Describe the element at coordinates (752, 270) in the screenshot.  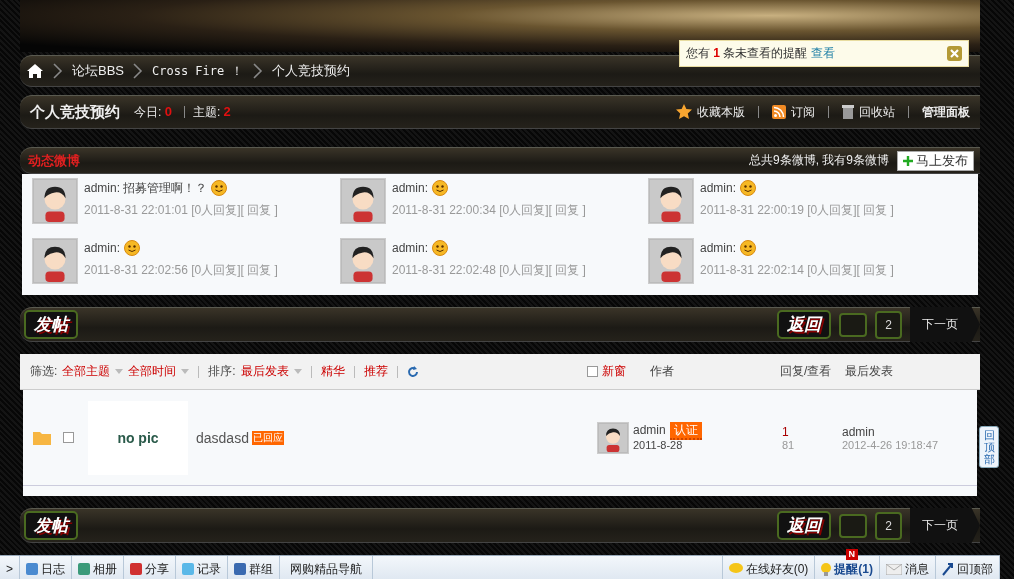
I see `weibo-time: 2011-8-31 22:02:14` at that location.